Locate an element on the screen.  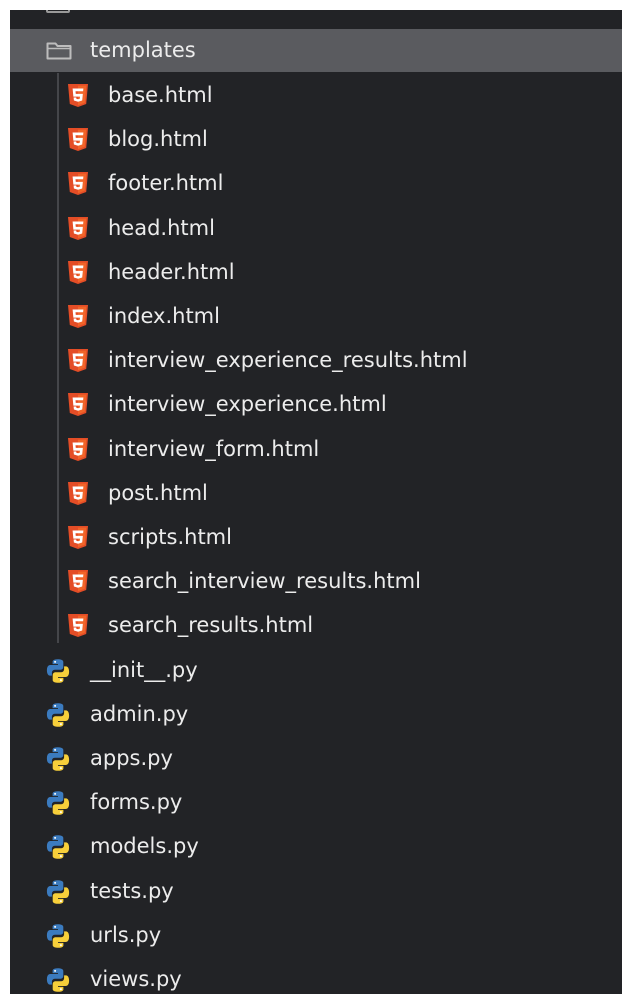
file-row-search-results-html: search_results.html is located at coordinates (316, 625).